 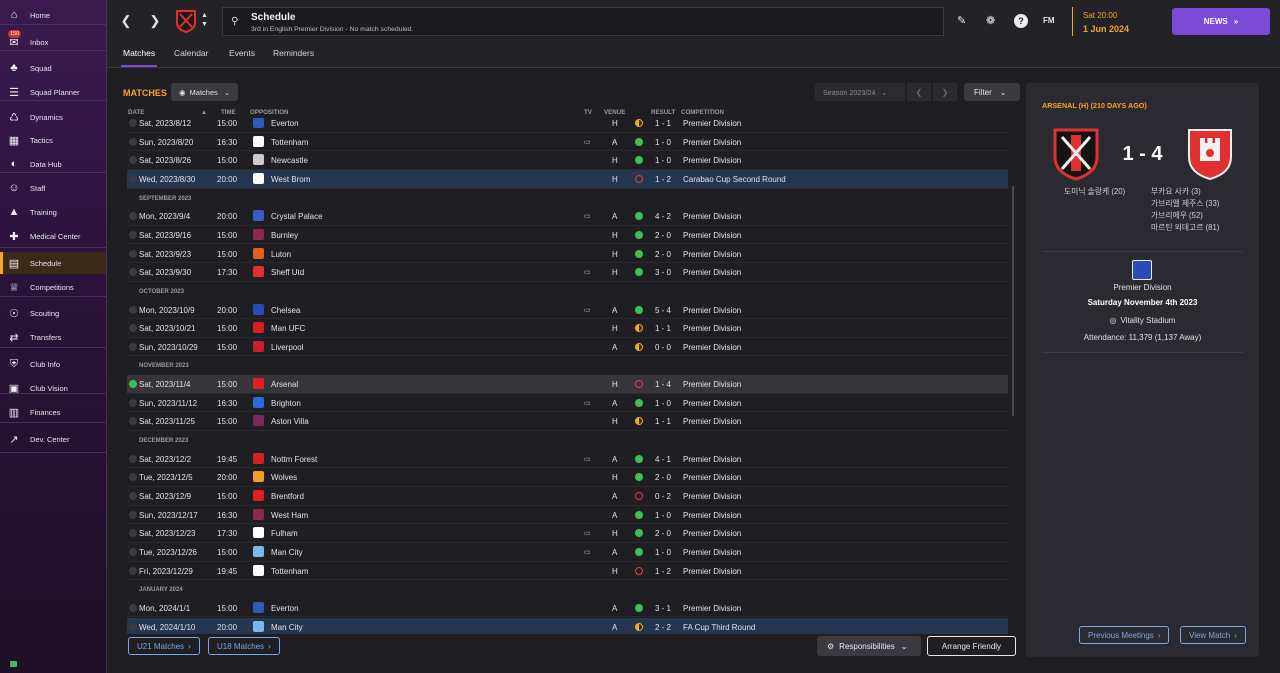 What do you see at coordinates (242, 53) in the screenshot?
I see `tab-events: Events` at bounding box center [242, 53].